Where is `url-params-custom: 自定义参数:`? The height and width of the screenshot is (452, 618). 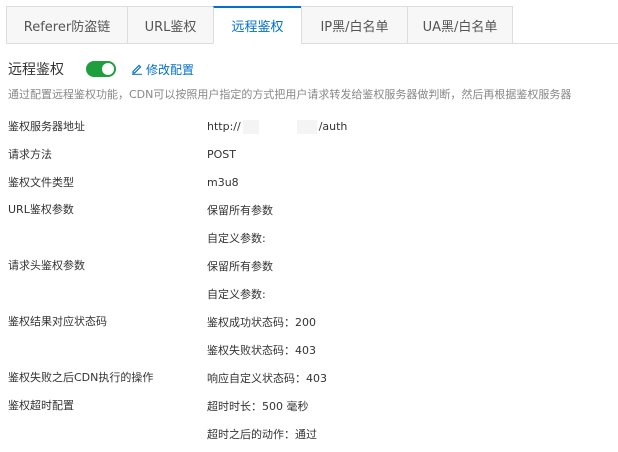
url-params-custom: 自定义参数: is located at coordinates (236, 238).